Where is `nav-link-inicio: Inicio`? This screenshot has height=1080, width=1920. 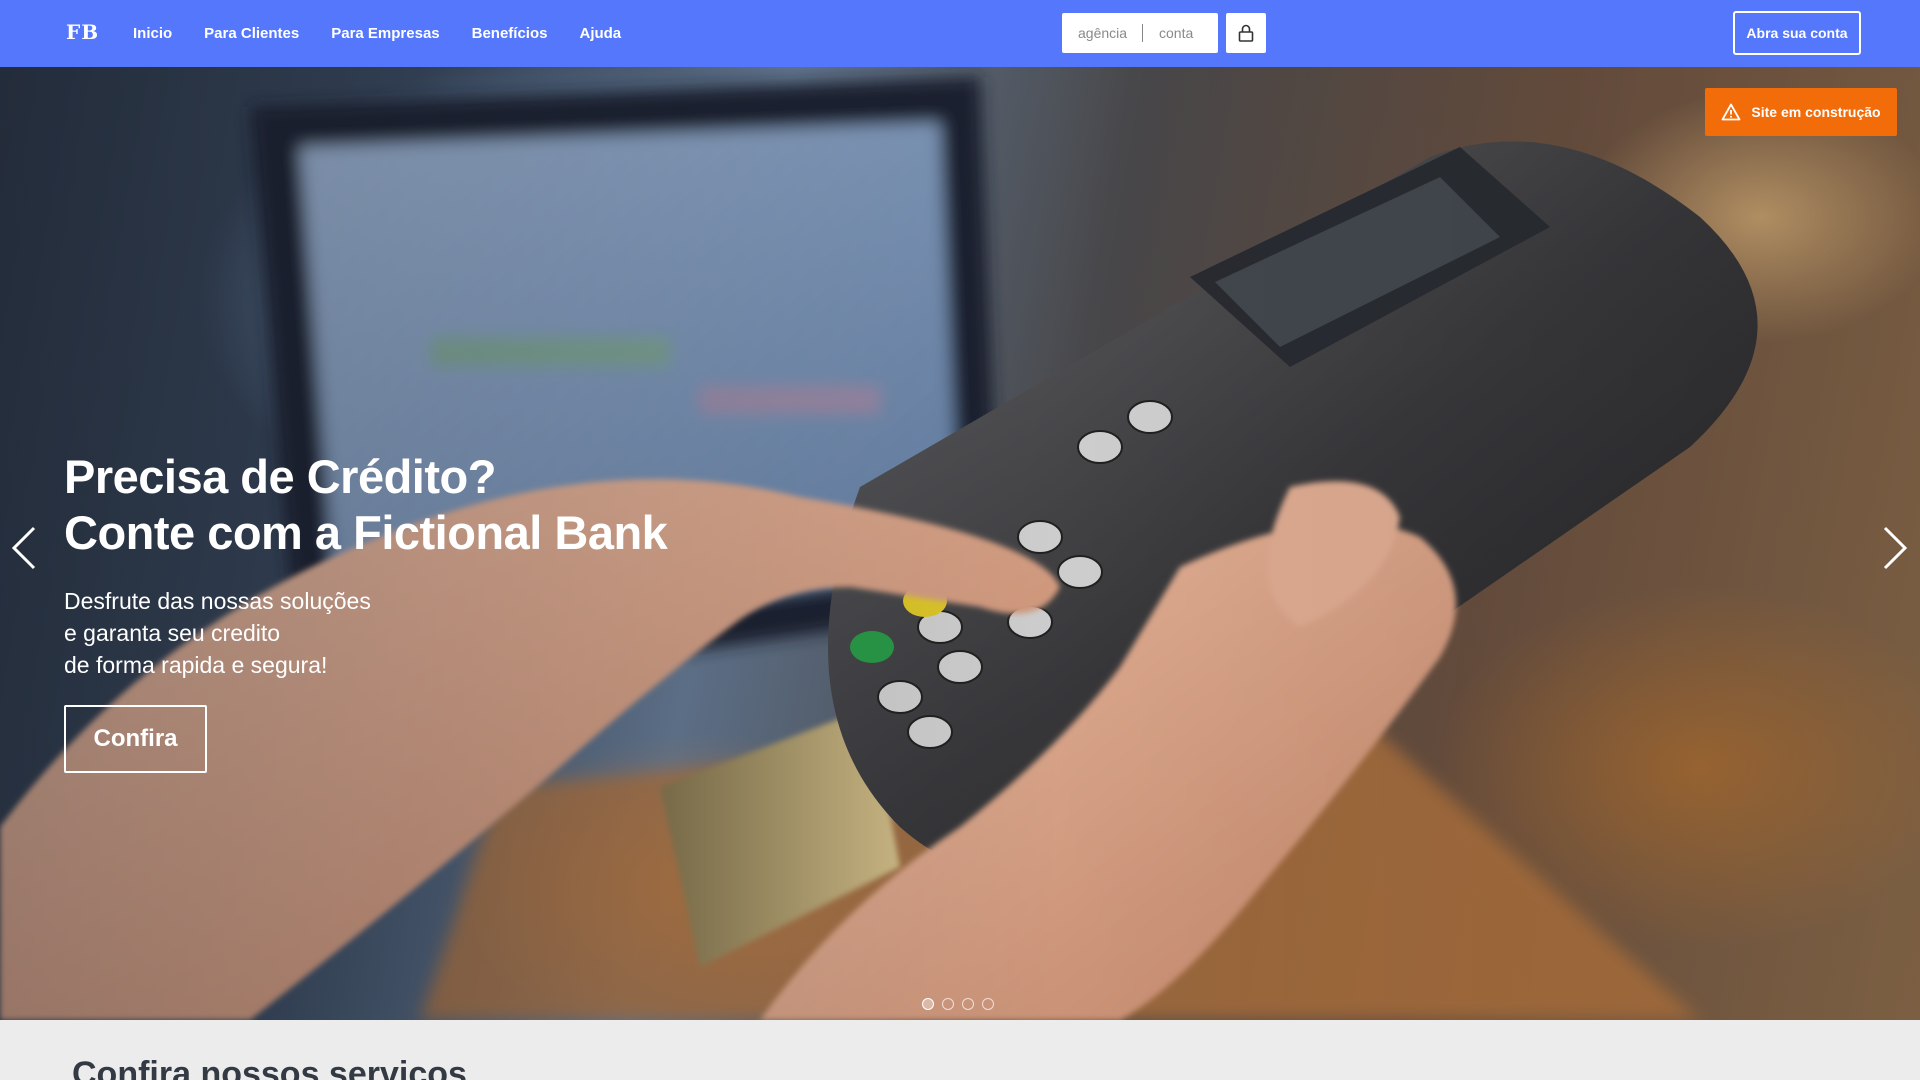 nav-link-inicio: Inicio is located at coordinates (152, 33).